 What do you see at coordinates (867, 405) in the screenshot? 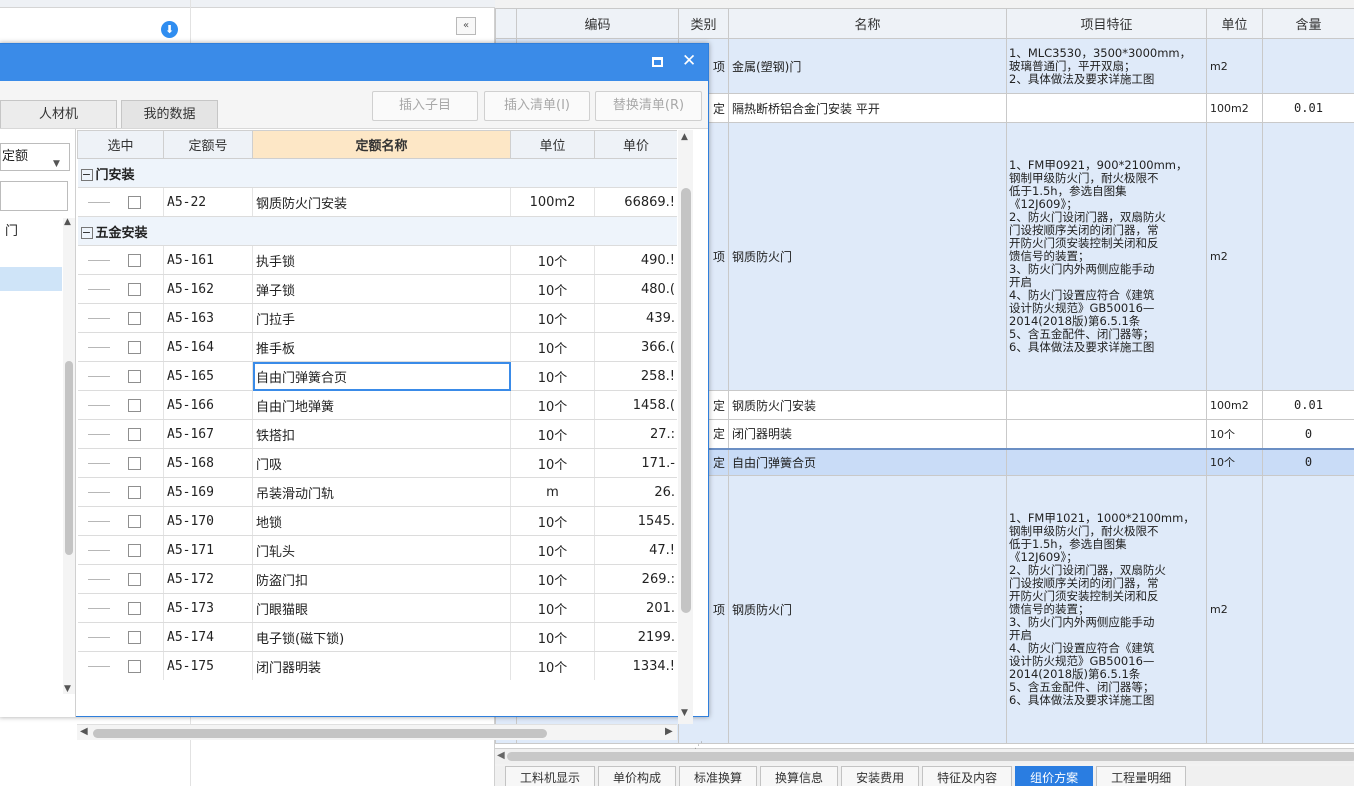
I see `grid-cell-name: 钢质防火门安装` at bounding box center [867, 405].